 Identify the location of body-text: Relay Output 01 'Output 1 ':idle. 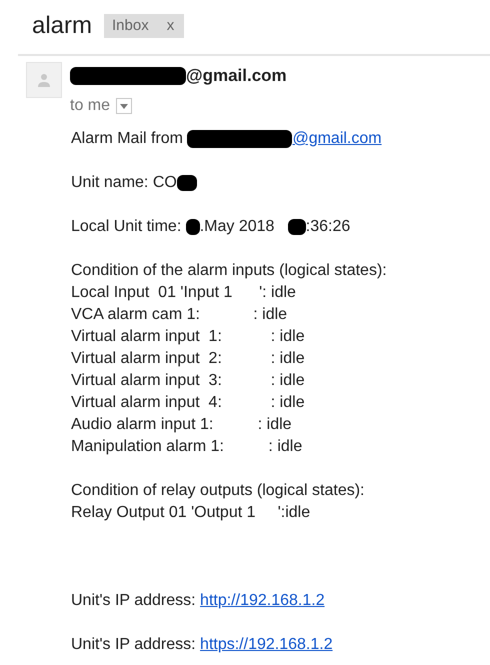
(190, 513).